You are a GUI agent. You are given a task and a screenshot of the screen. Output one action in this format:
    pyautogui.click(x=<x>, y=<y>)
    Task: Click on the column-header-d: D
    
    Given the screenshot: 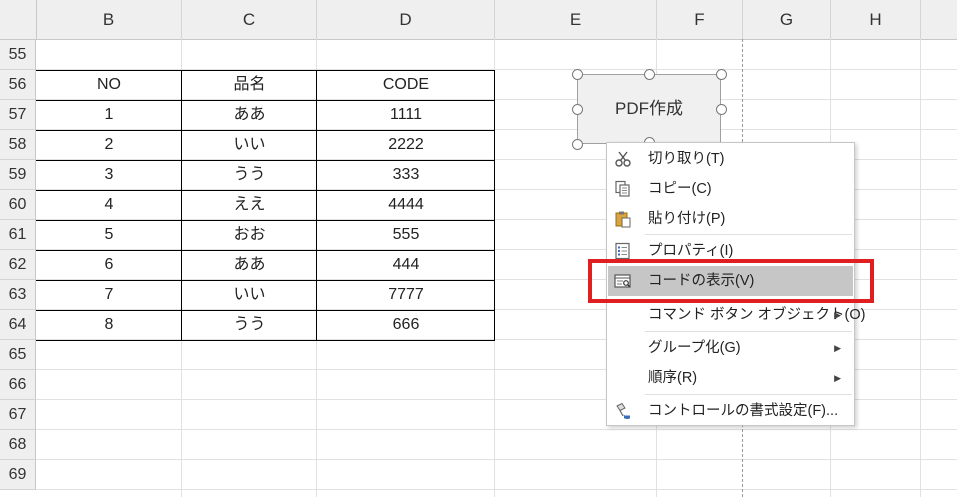 What is the action you would take?
    pyautogui.click(x=406, y=19)
    